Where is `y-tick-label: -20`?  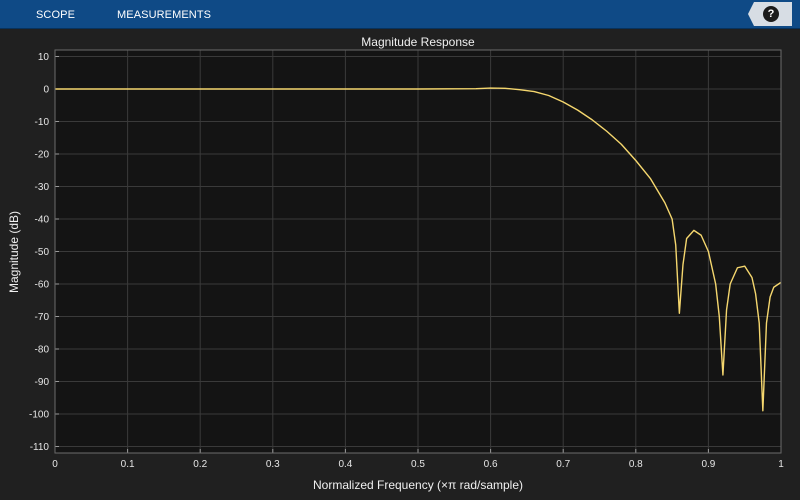
y-tick-label: -20 is located at coordinates (42, 155).